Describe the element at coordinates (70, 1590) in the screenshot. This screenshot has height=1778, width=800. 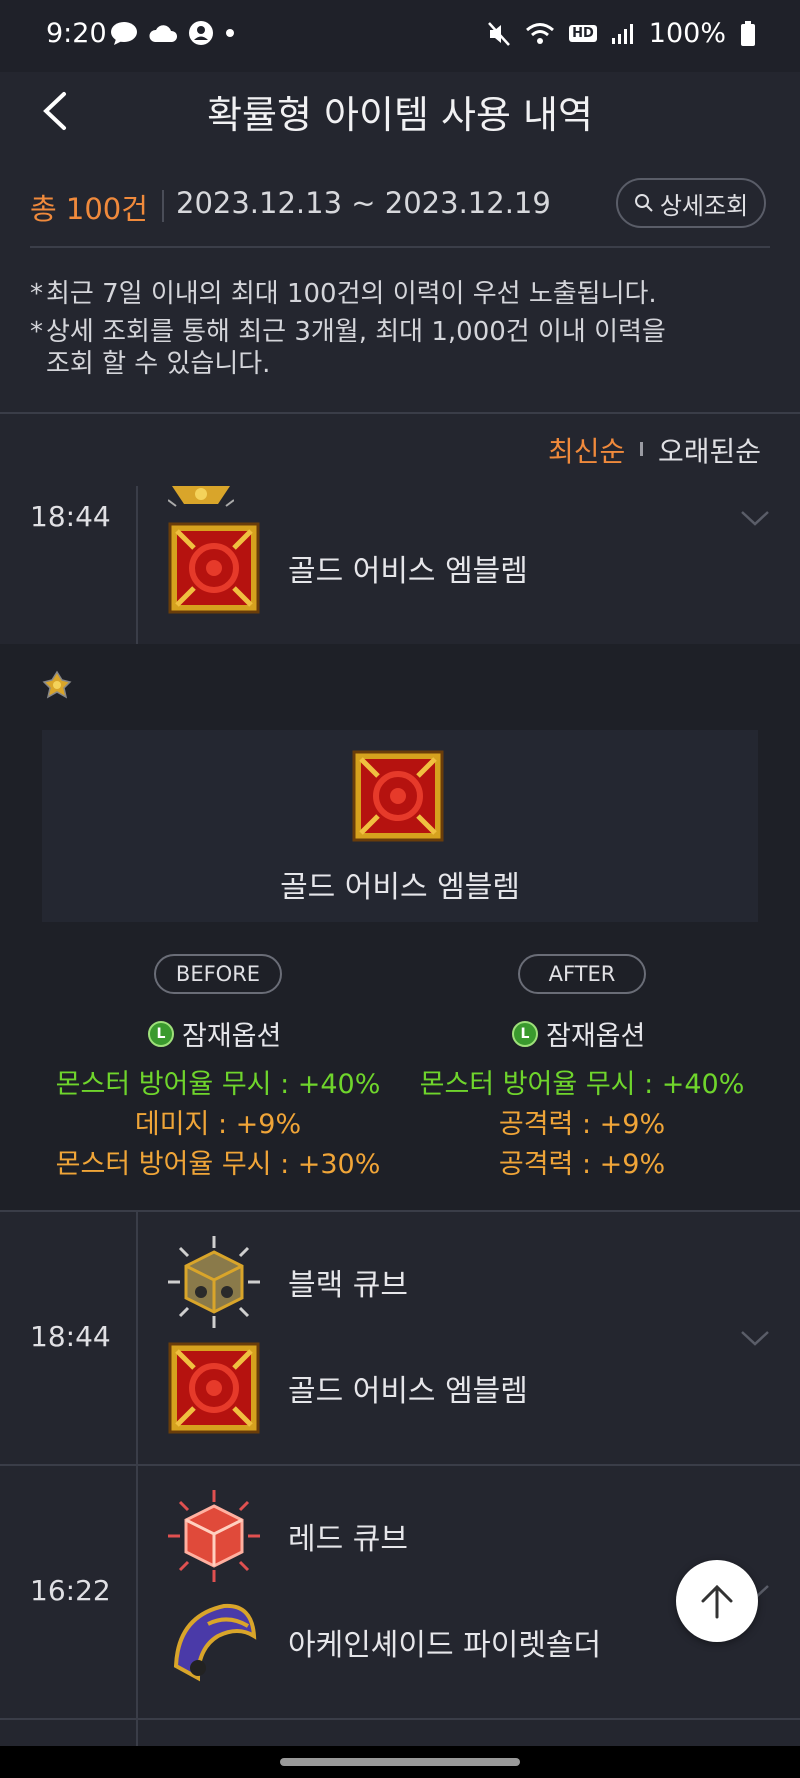
I see `record-time: 16:22` at that location.